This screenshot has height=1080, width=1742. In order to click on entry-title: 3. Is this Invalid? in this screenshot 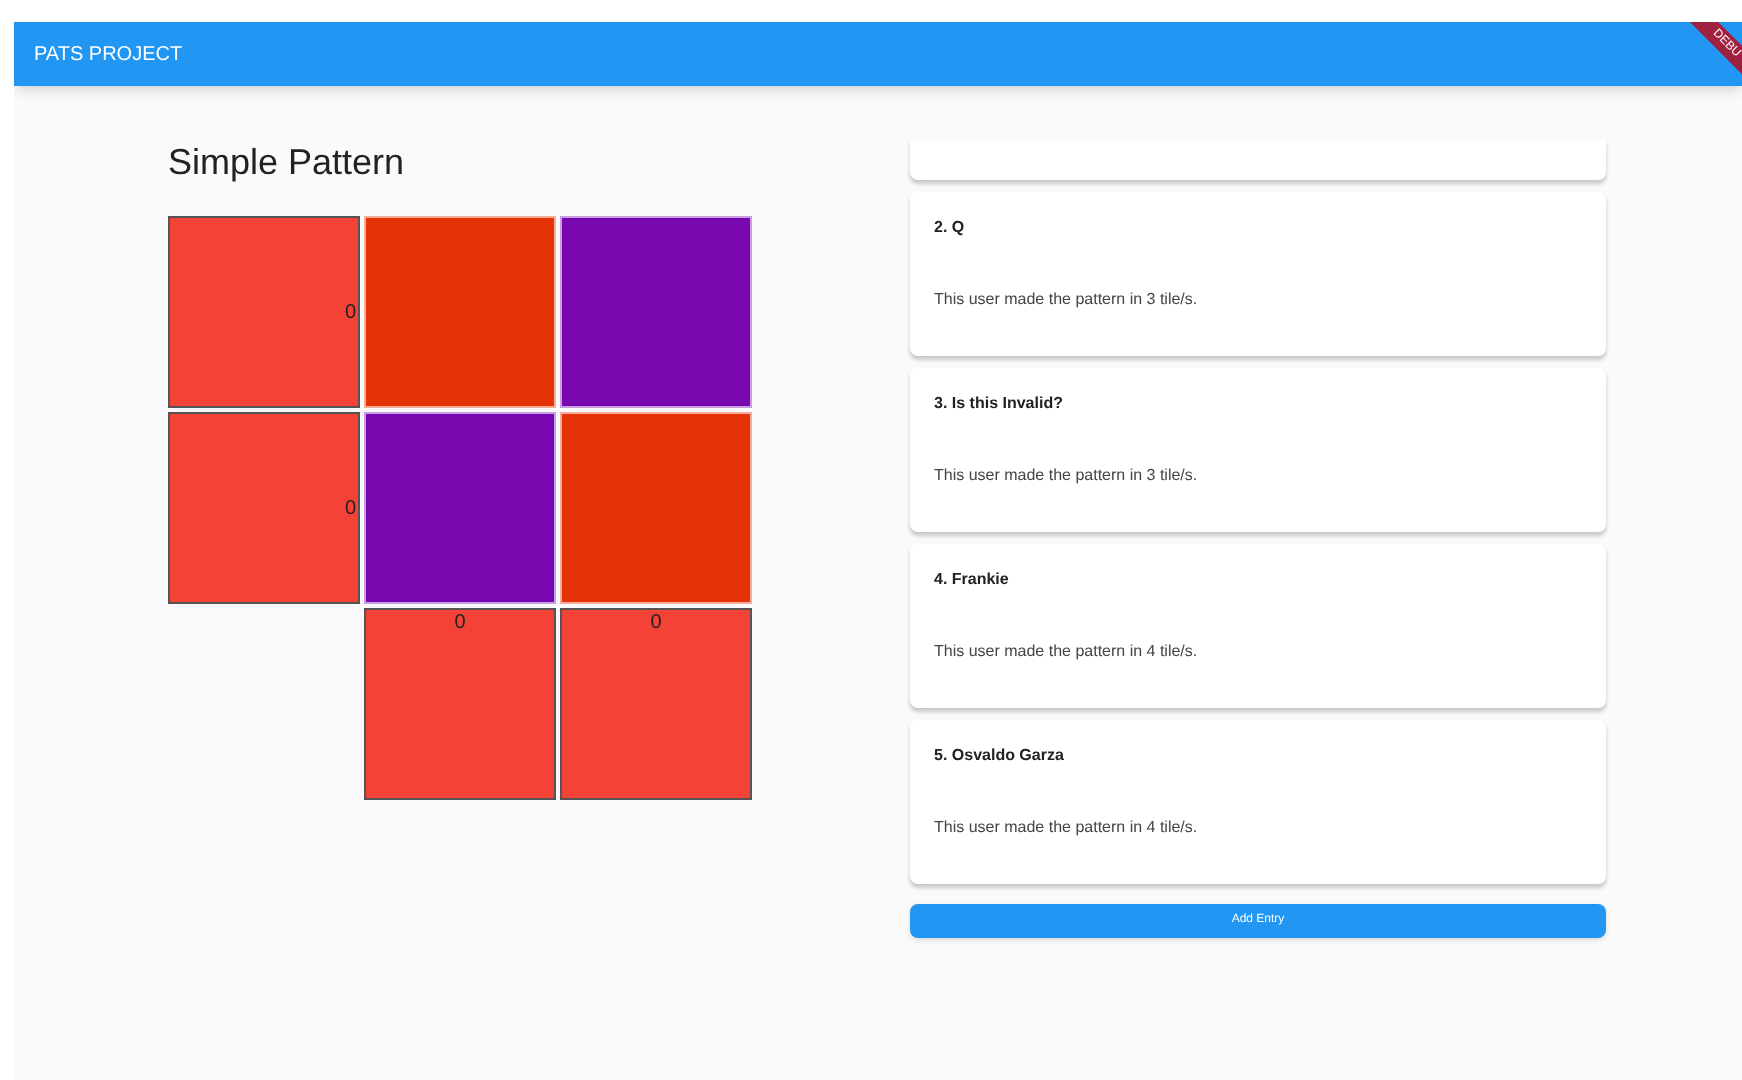, I will do `click(999, 404)`.